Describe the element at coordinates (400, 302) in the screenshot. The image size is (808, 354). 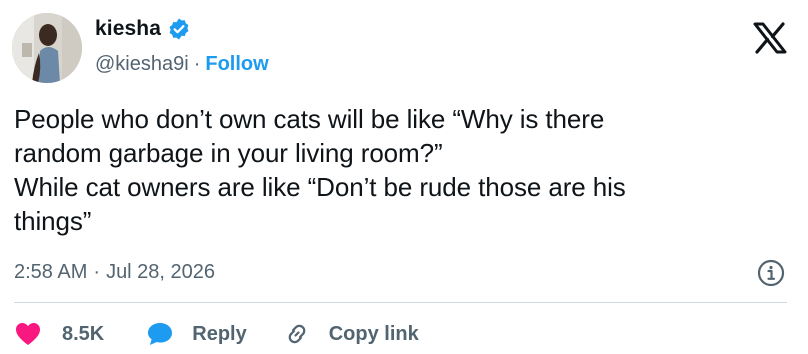
I see `divider` at that location.